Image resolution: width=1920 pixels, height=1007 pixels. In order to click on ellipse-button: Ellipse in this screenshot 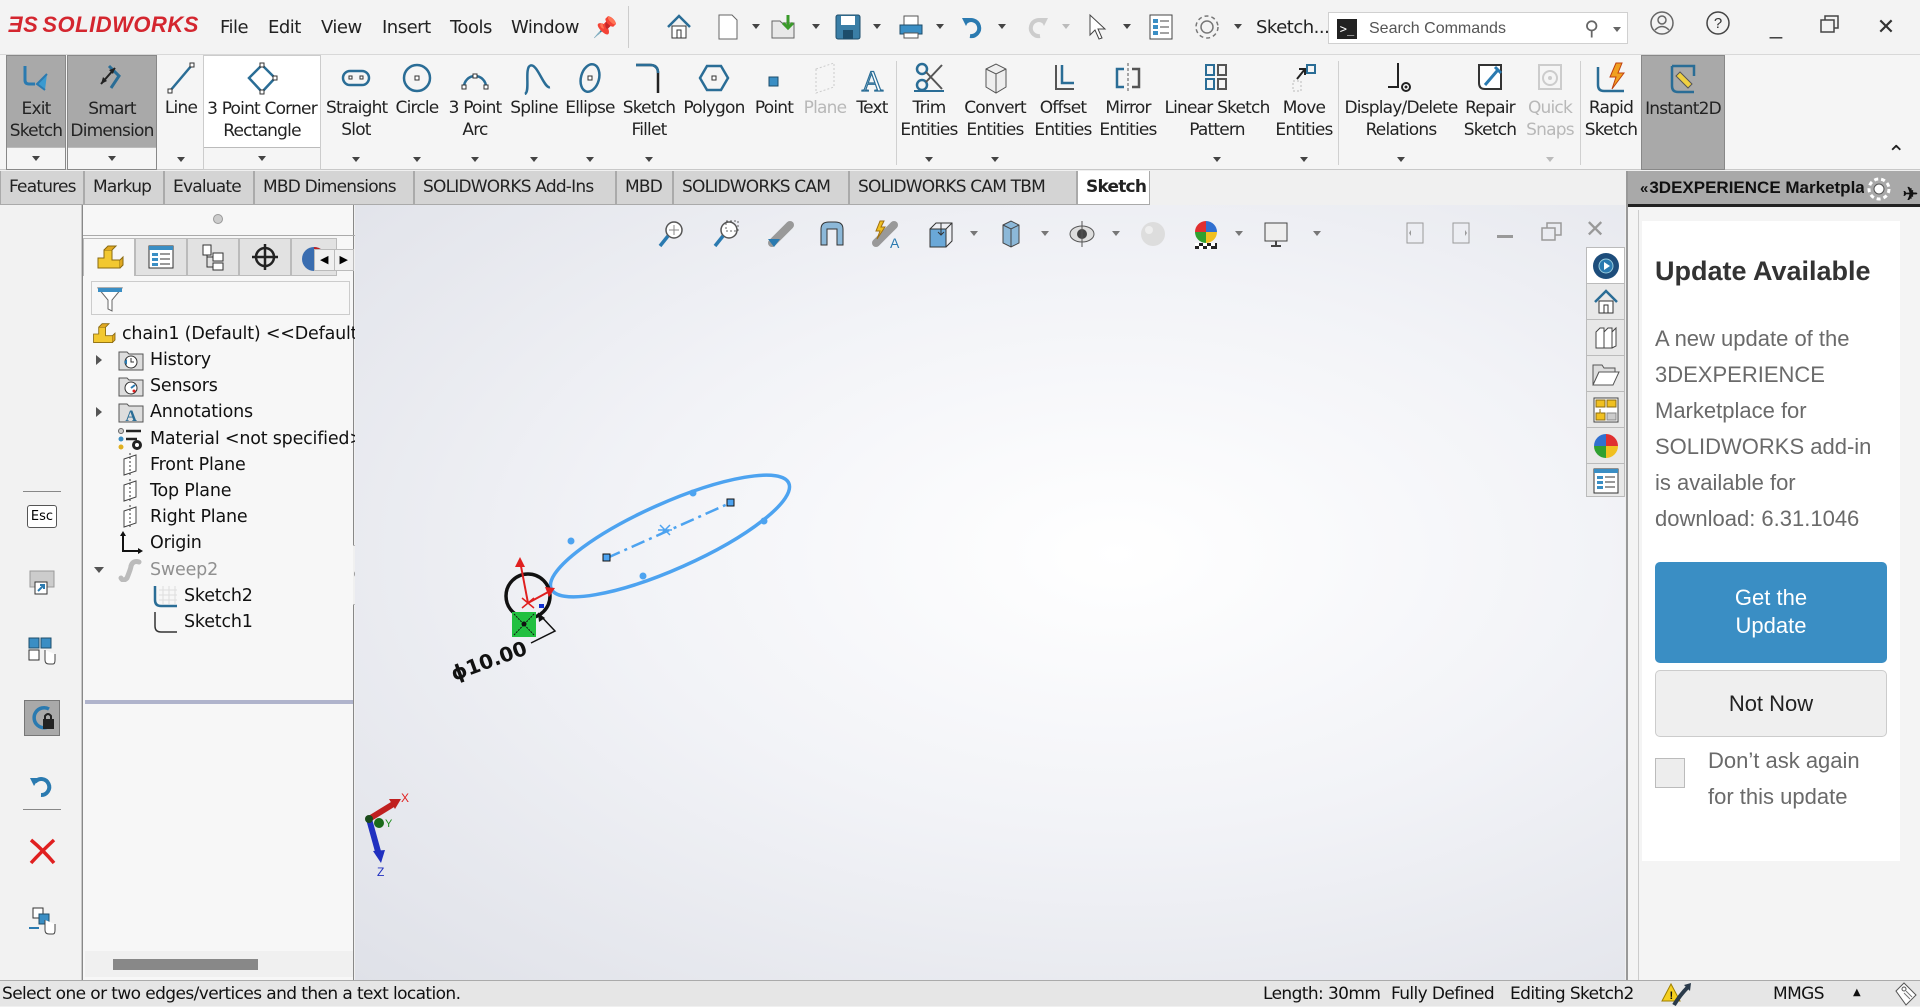, I will do `click(590, 112)`.